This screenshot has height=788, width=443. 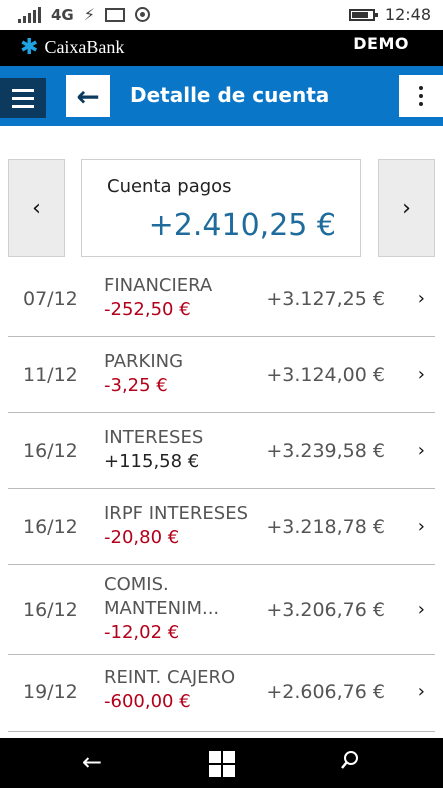 I want to click on transaction-amount: -12,02 €, so click(x=142, y=632).